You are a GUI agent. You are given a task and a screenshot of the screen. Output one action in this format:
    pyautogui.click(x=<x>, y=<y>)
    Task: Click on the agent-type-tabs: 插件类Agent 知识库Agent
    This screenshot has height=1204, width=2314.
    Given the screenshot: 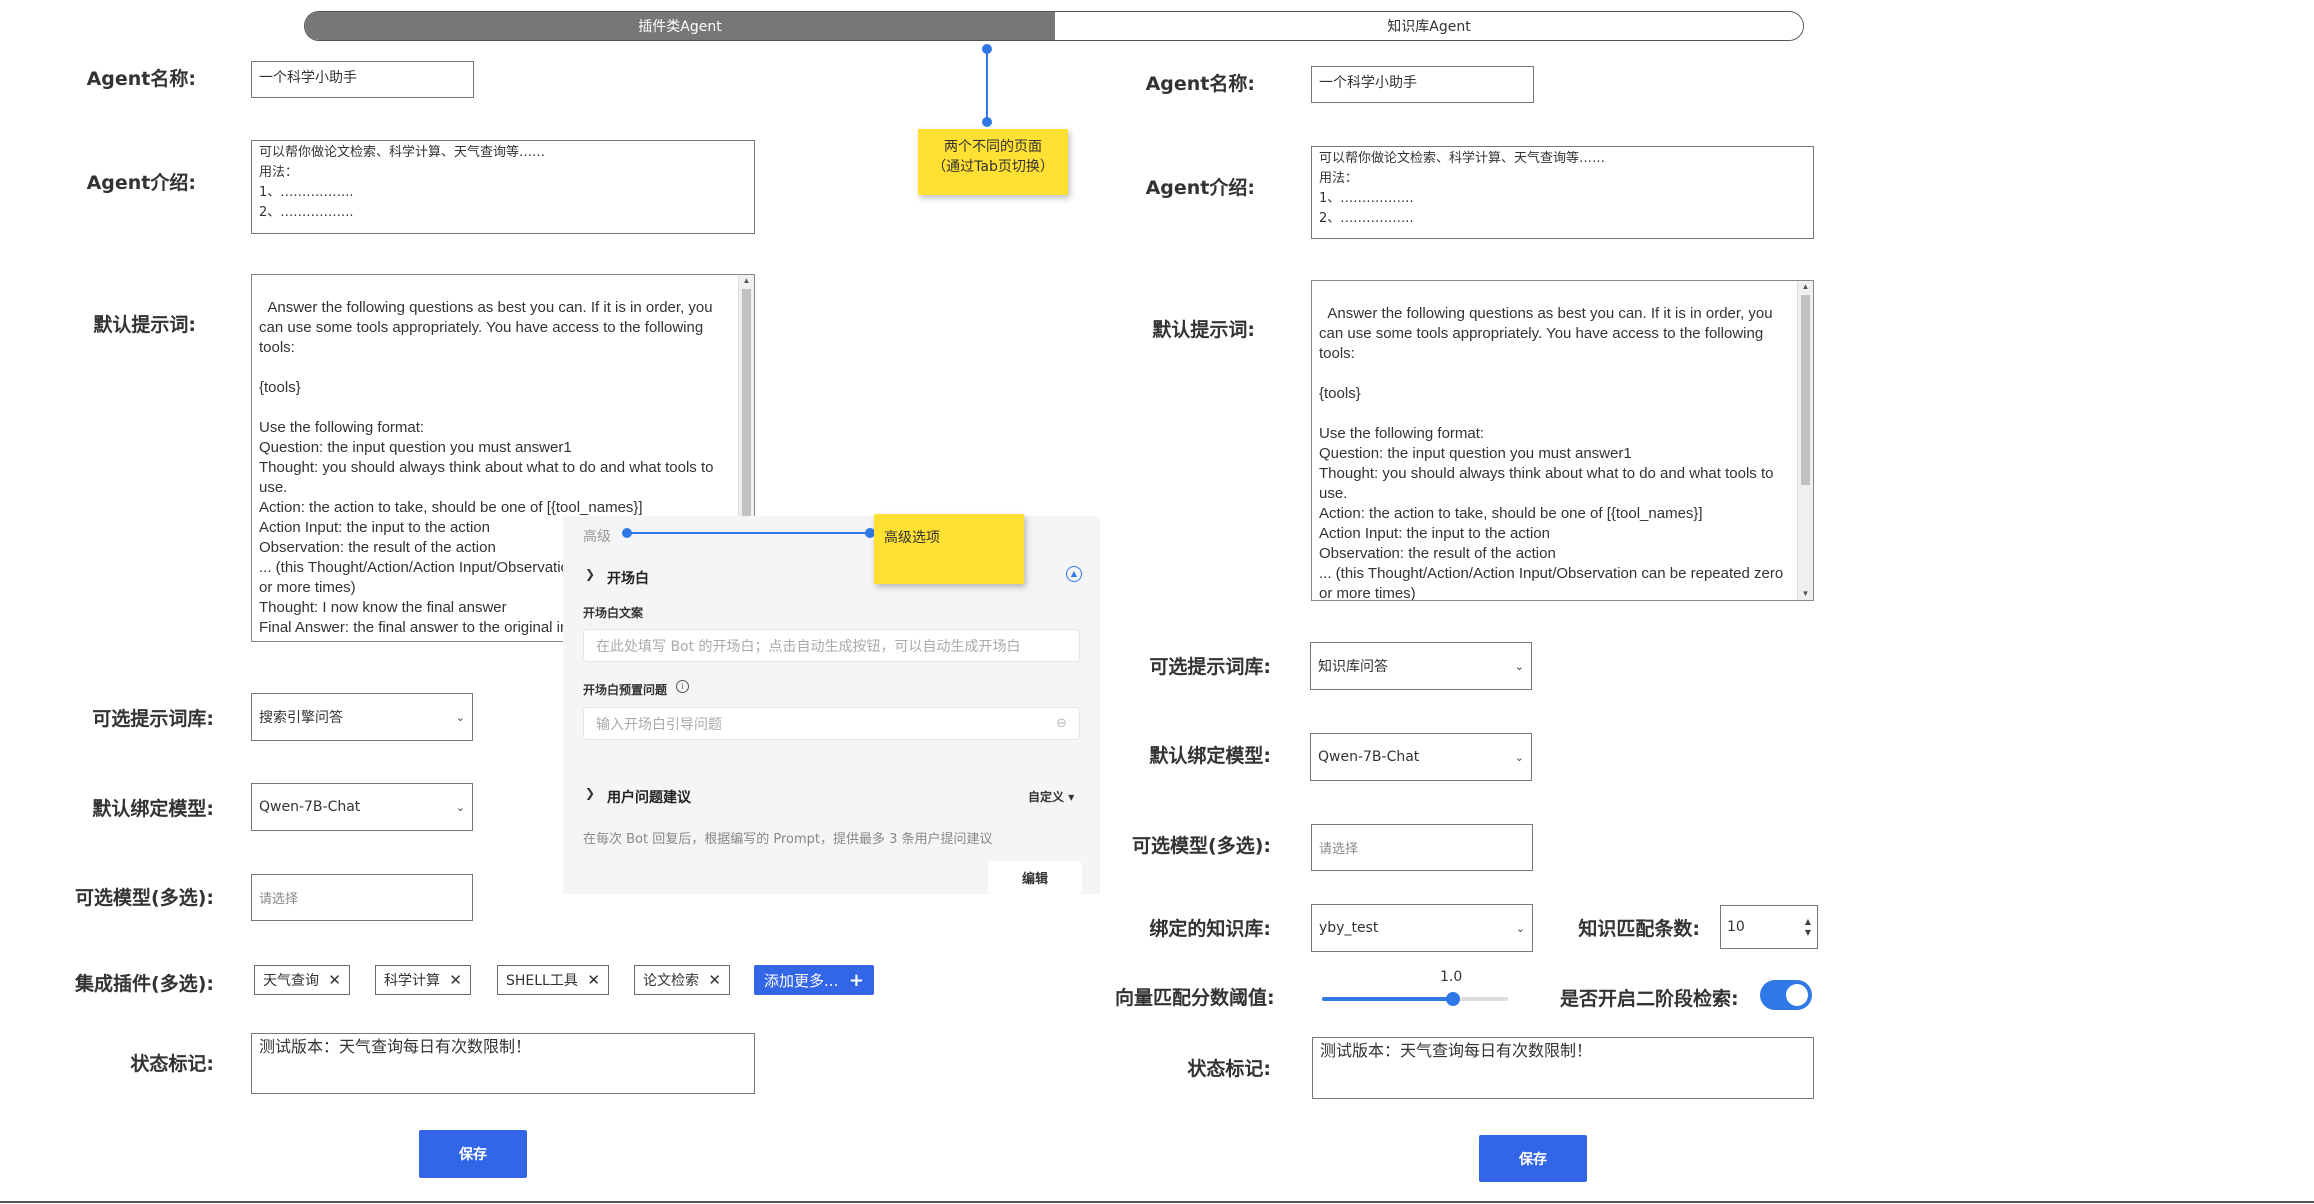 What is the action you would take?
    pyautogui.click(x=1054, y=26)
    